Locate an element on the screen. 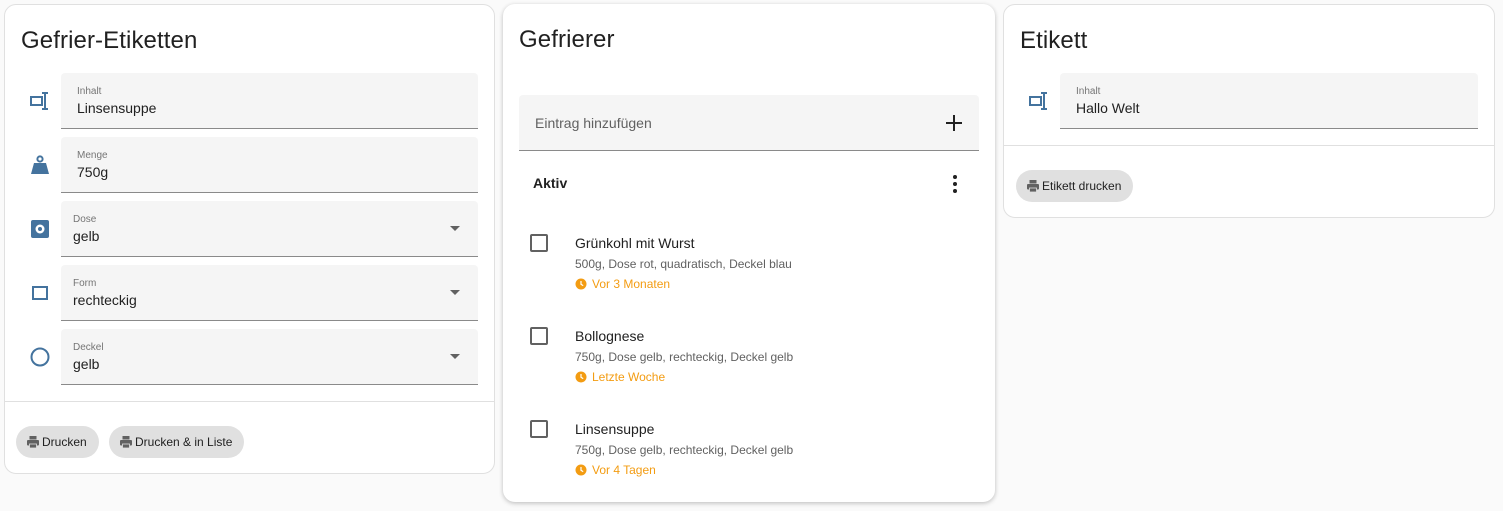  label-inhalt-input: Inhalt Hallo Welt is located at coordinates (1269, 101).